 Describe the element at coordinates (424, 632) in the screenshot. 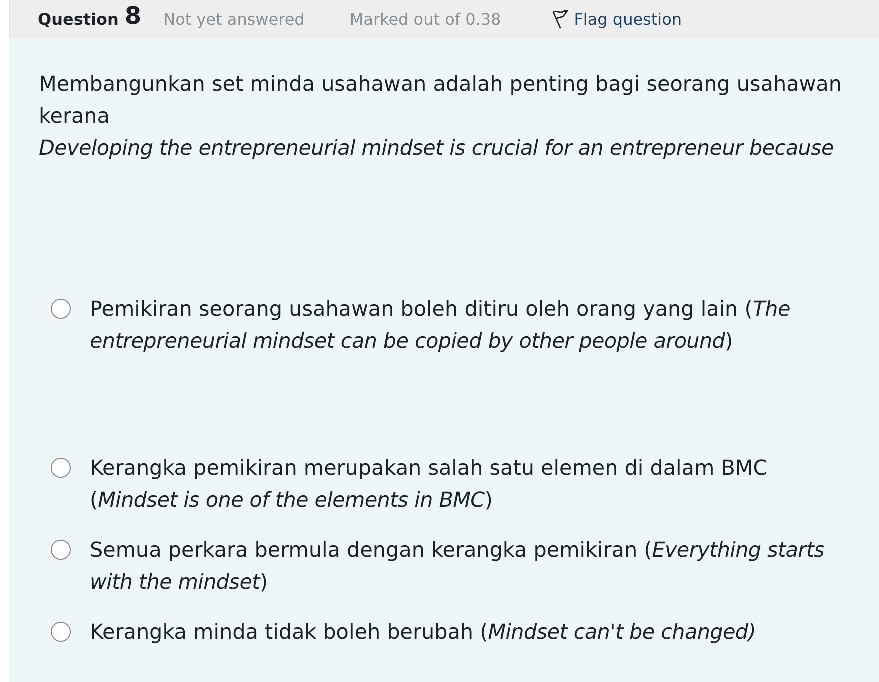

I see `option-label: Kerangka minda tidak boleh berubah (Mindset can't be changed)` at that location.